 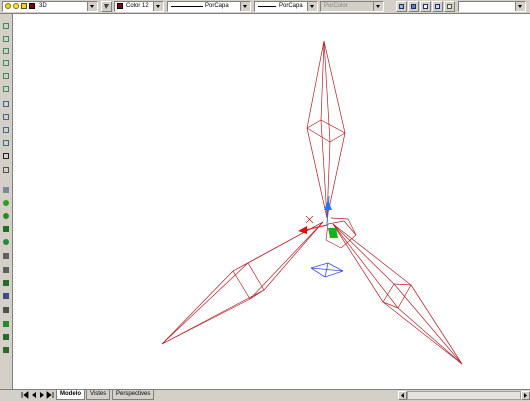 I want to click on sphere-button, so click(x=6, y=203).